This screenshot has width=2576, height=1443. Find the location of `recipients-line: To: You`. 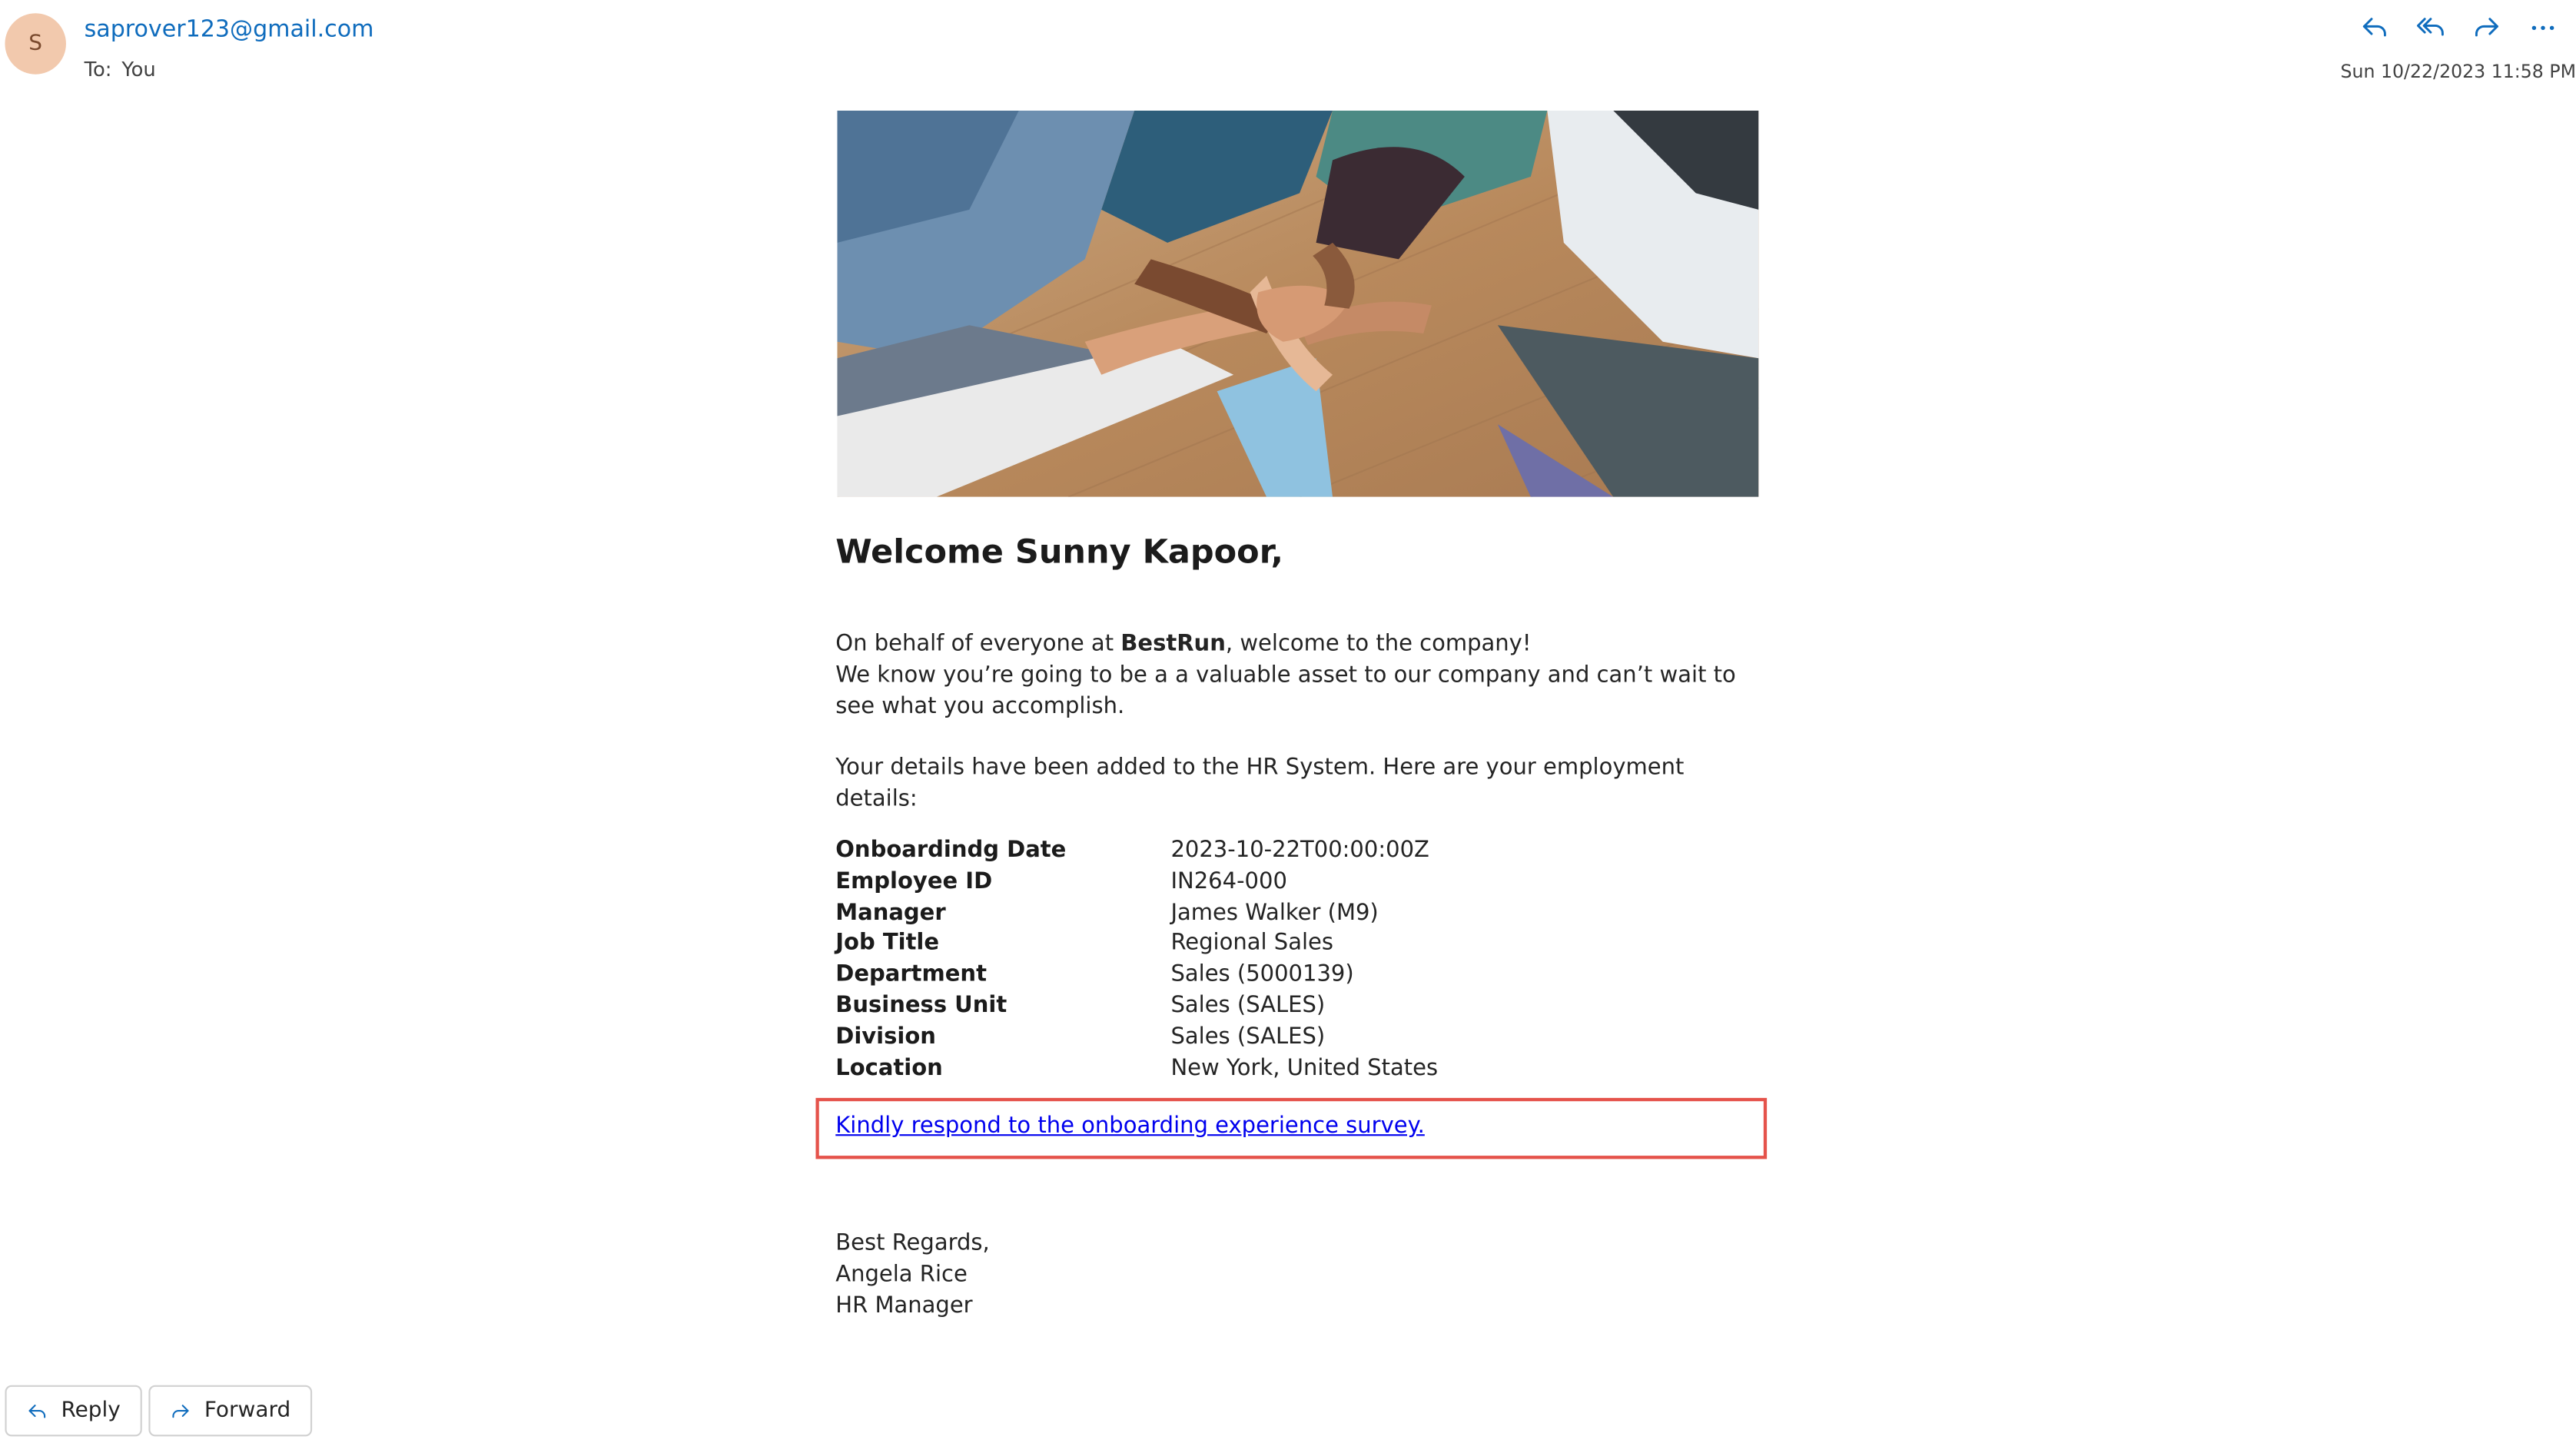

recipients-line: To: You is located at coordinates (120, 69).